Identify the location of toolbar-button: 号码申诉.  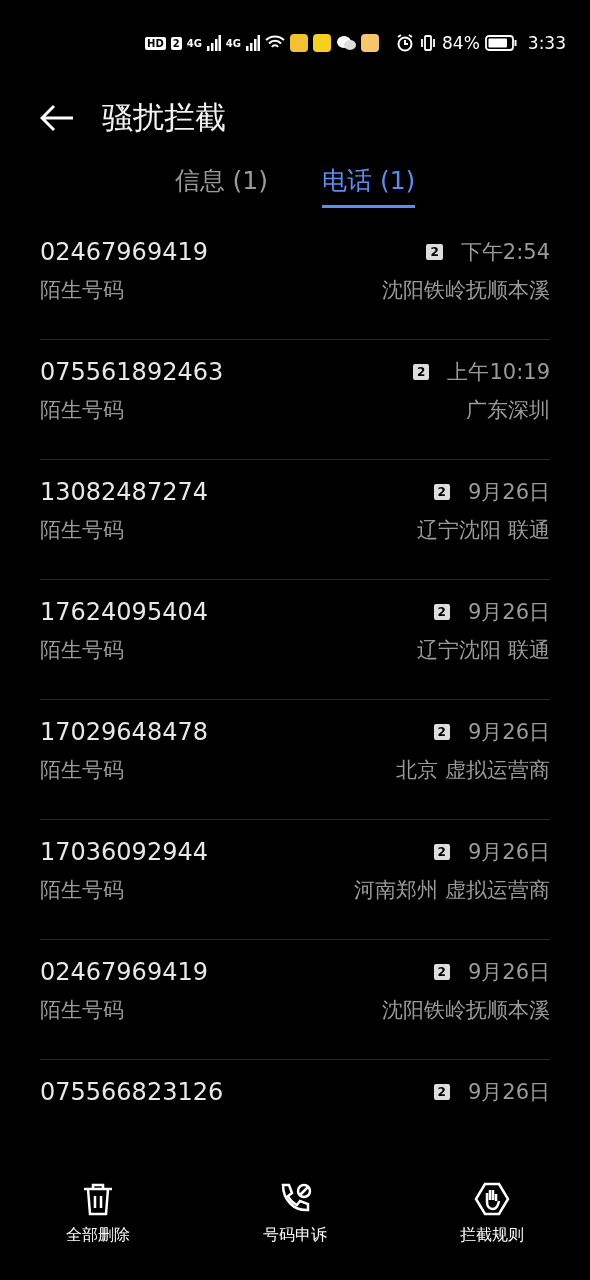
(295, 1213).